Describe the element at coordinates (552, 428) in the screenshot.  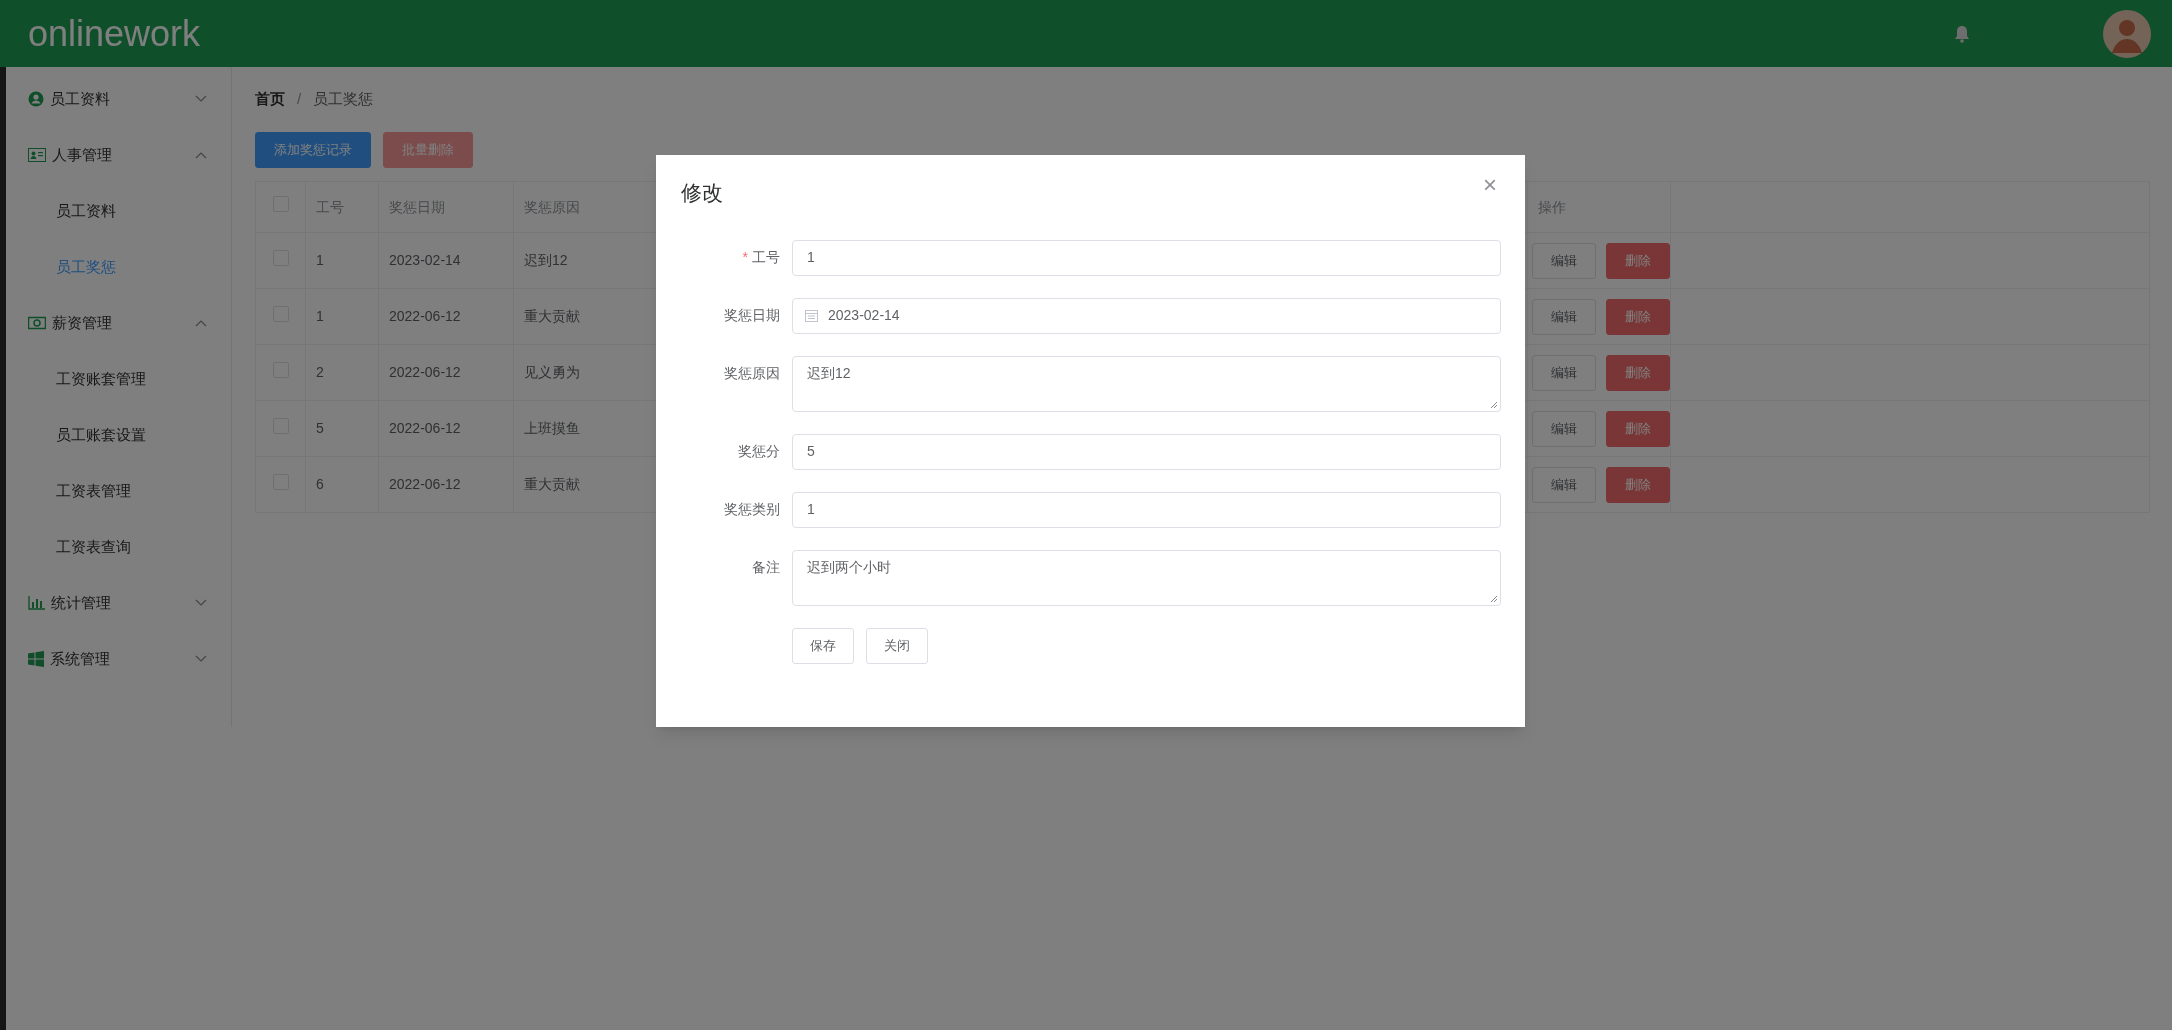
I see `table-cell: 上班摸鱼` at that location.